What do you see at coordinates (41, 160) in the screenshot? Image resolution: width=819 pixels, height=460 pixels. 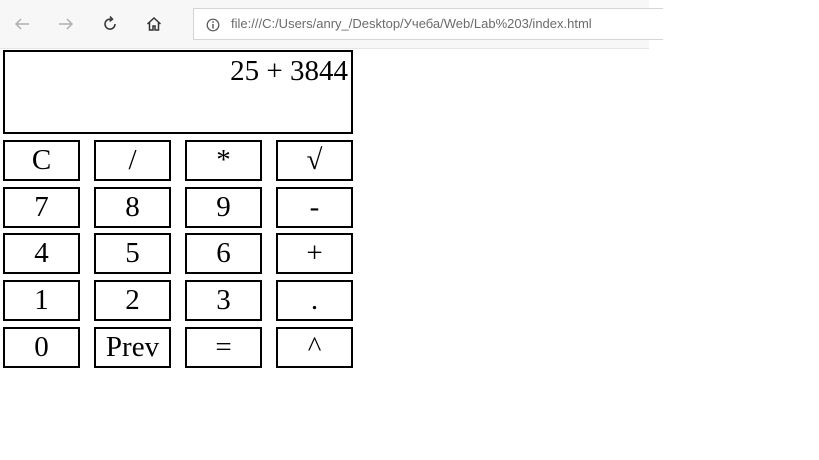 I see `clear-button: C` at bounding box center [41, 160].